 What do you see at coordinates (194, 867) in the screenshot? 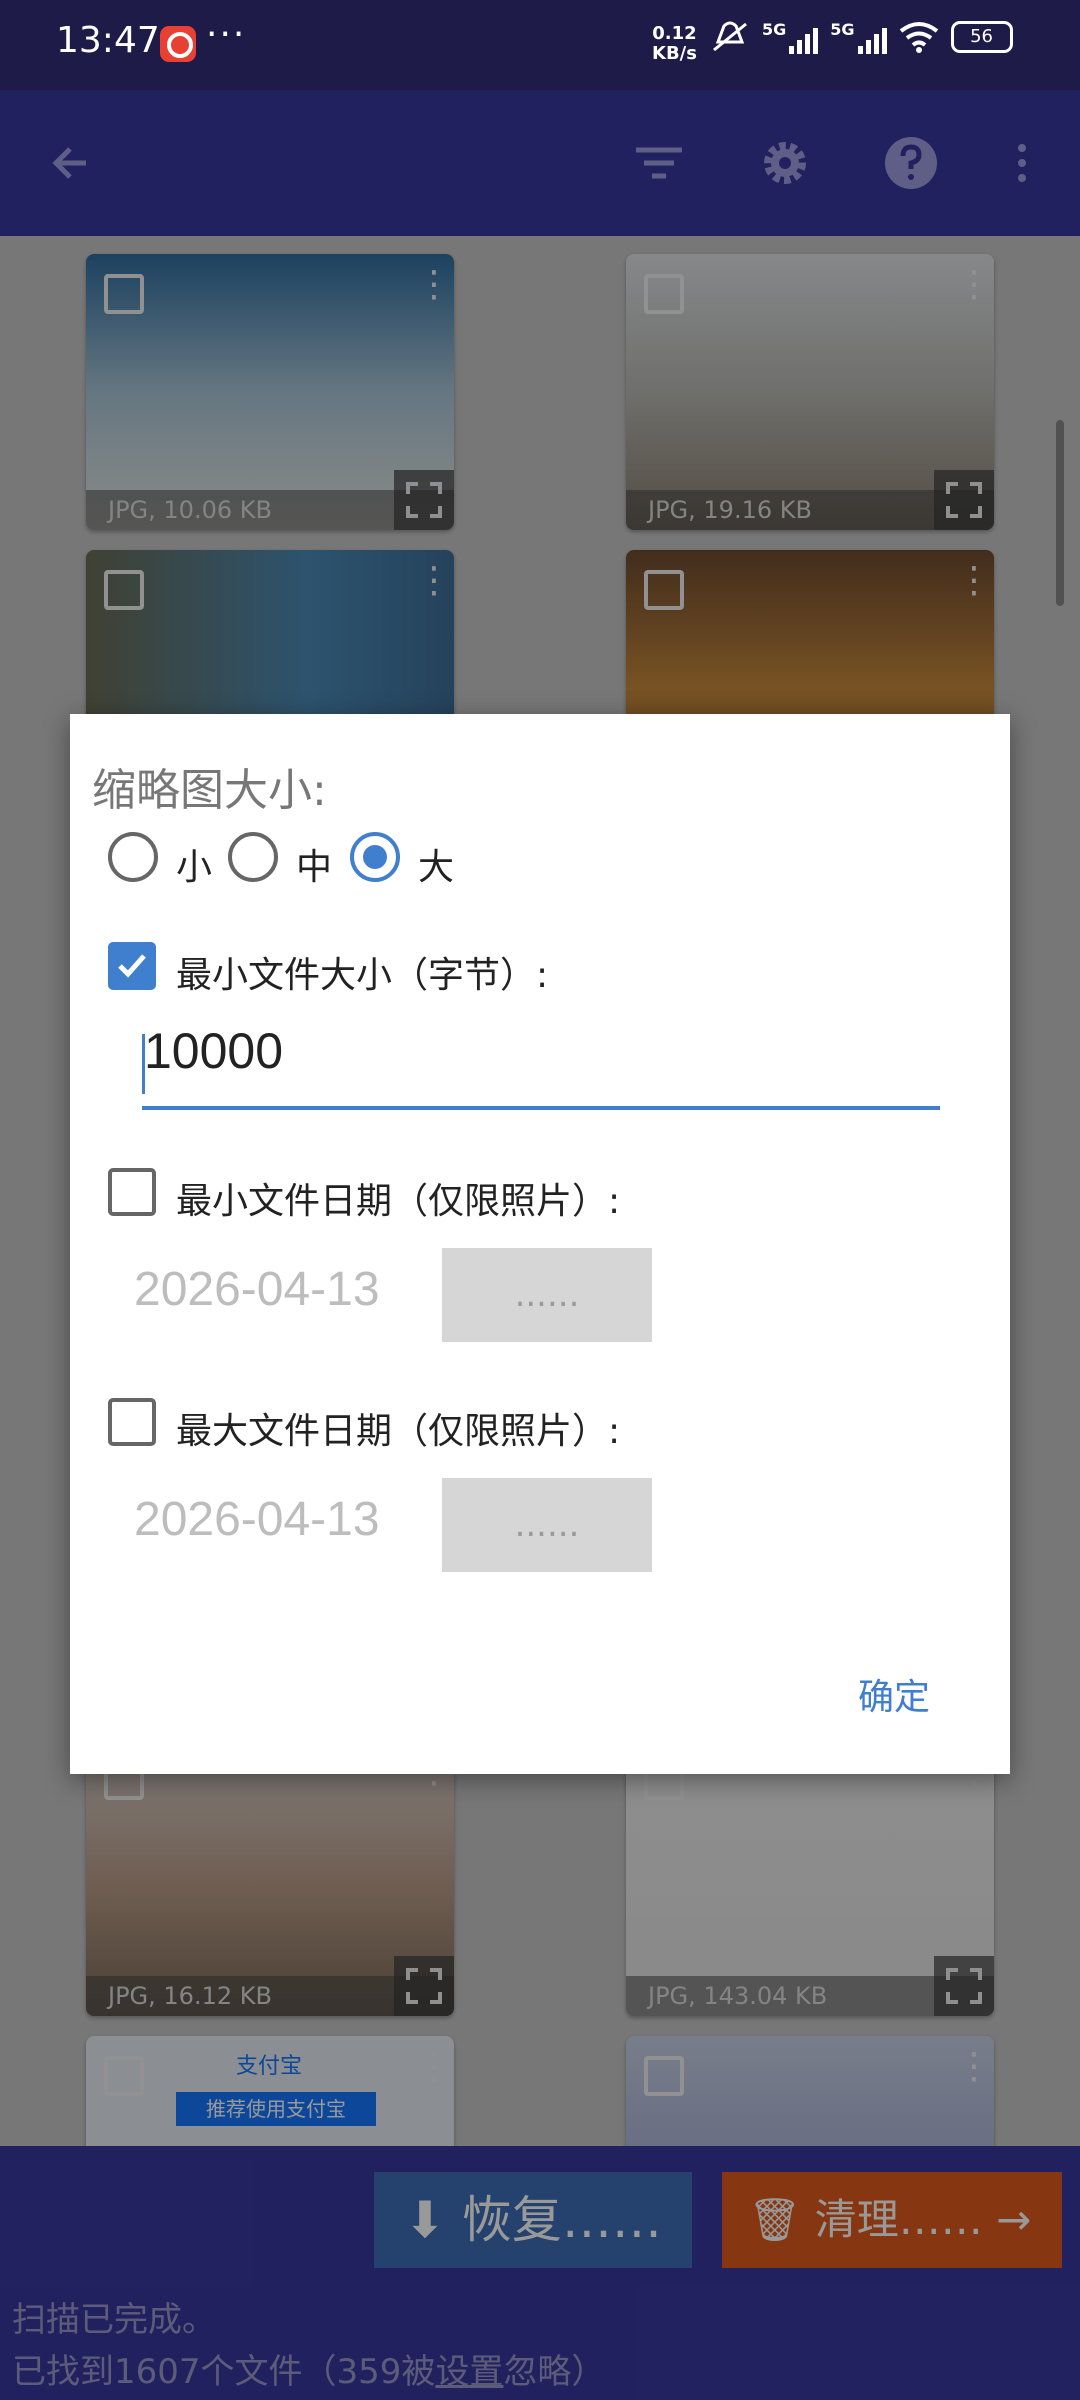
I see `thumb-size-small-label: 小` at bounding box center [194, 867].